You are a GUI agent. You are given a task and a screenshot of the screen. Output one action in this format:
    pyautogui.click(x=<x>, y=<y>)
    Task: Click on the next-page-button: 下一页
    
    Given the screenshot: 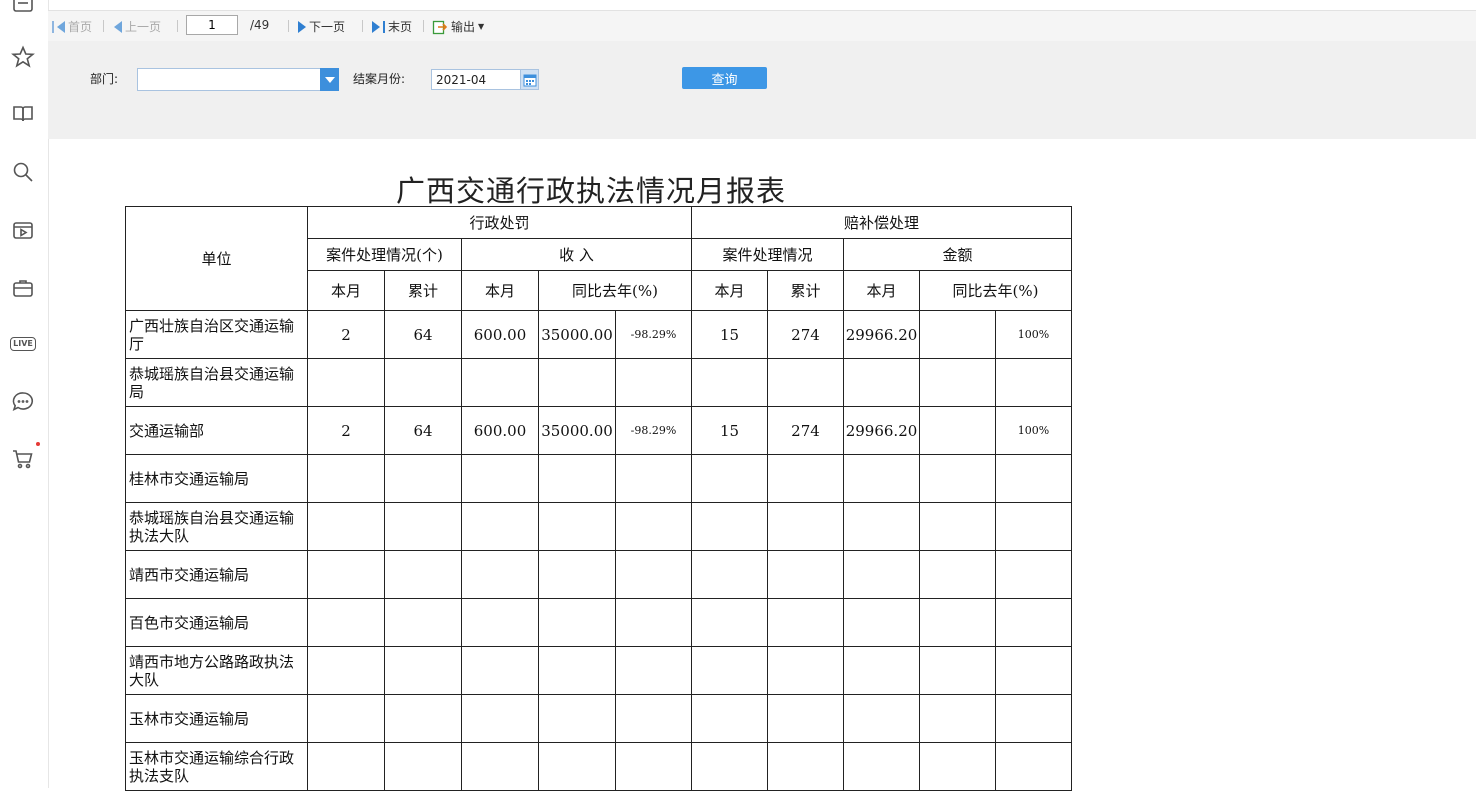 What is the action you would take?
    pyautogui.click(x=321, y=26)
    